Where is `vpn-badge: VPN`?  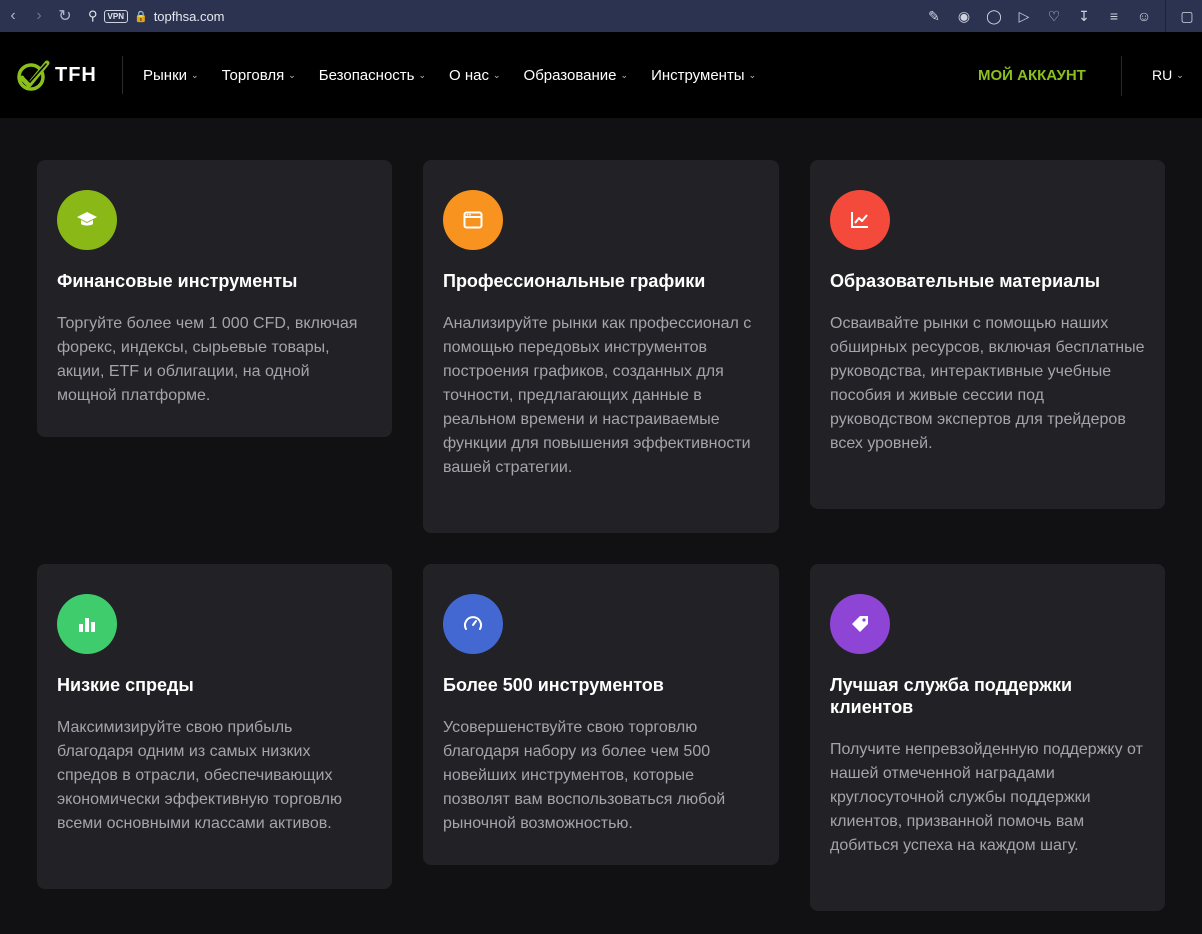 vpn-badge: VPN is located at coordinates (115, 16).